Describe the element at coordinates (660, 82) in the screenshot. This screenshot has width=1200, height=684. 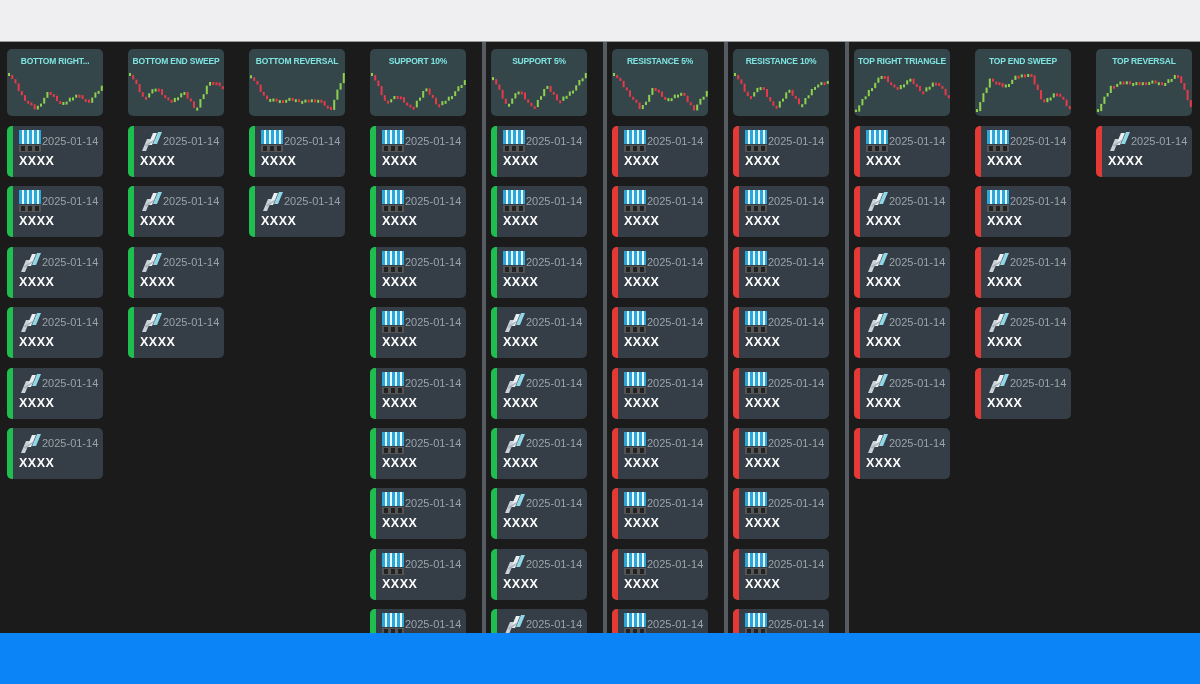
I see `pattern-card: RESISTANCE 5%` at that location.